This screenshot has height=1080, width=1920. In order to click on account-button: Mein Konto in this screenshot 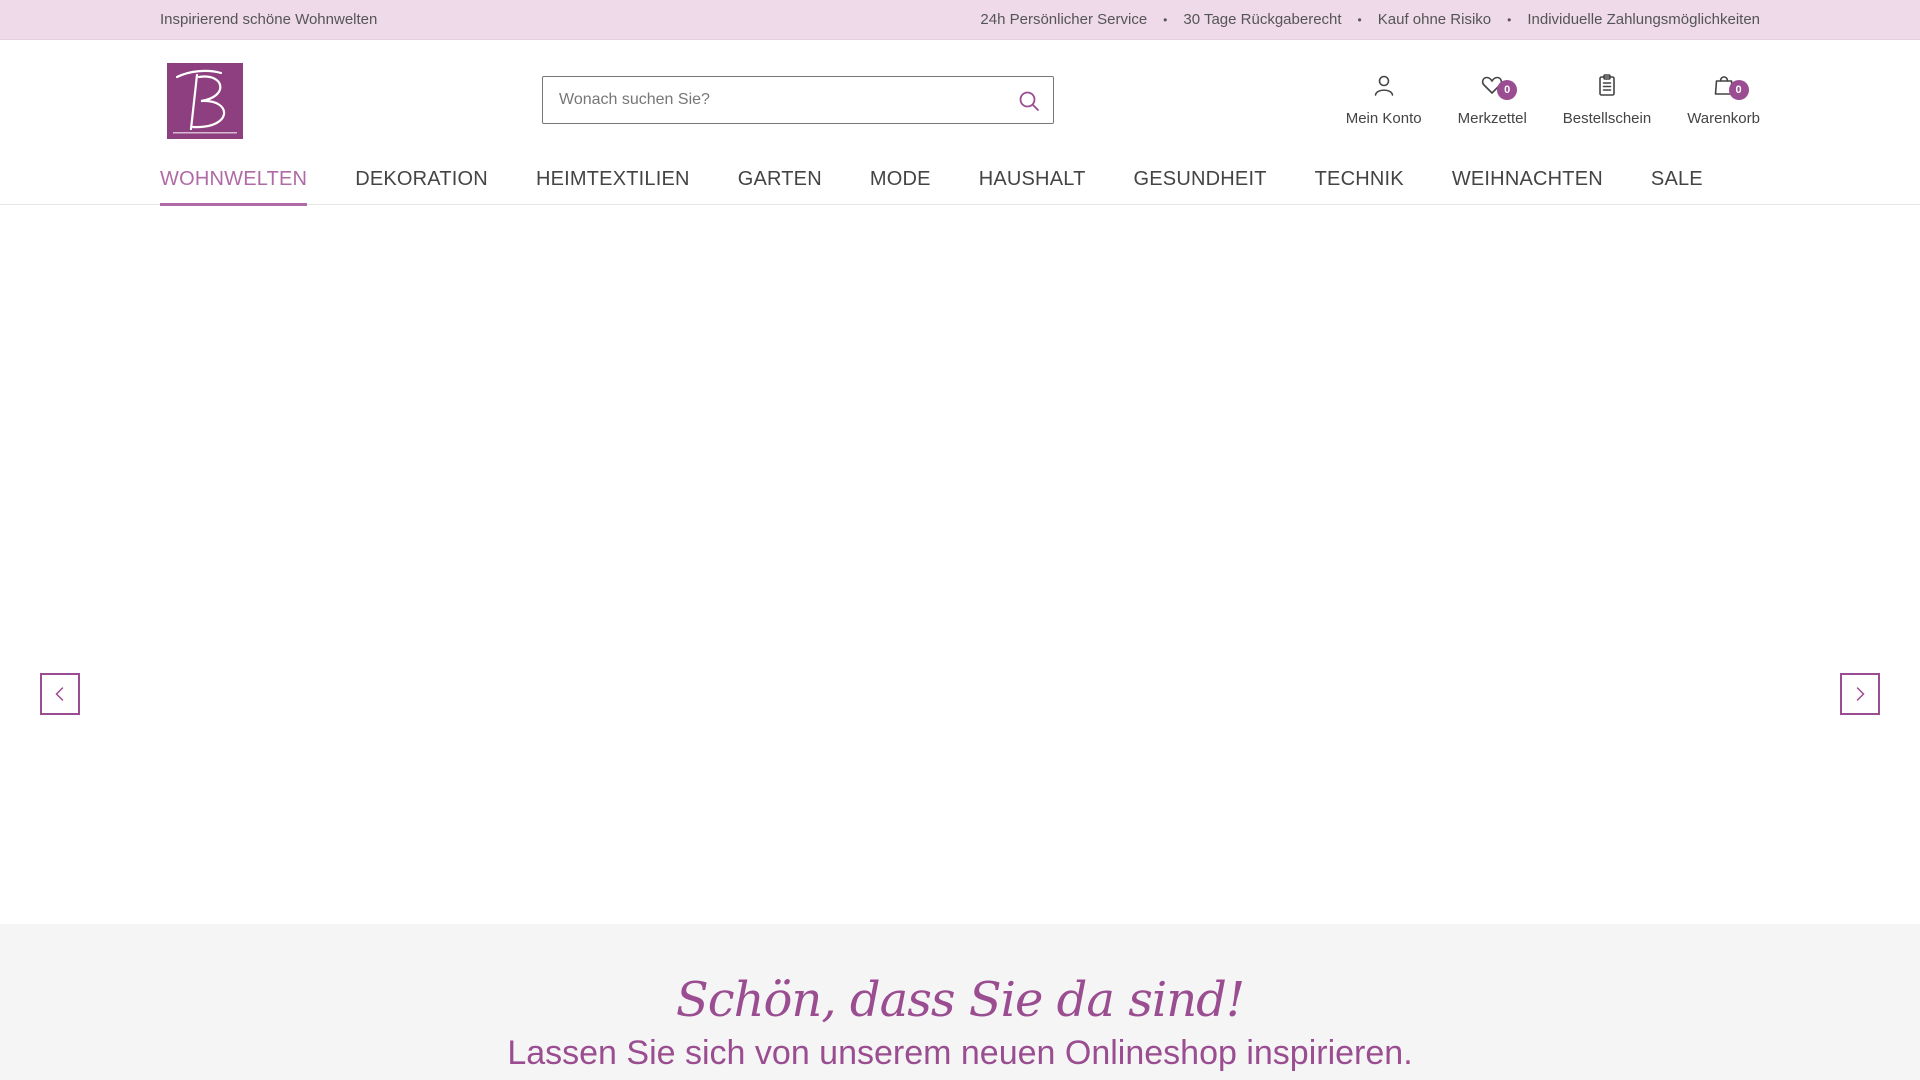, I will do `click(1384, 98)`.